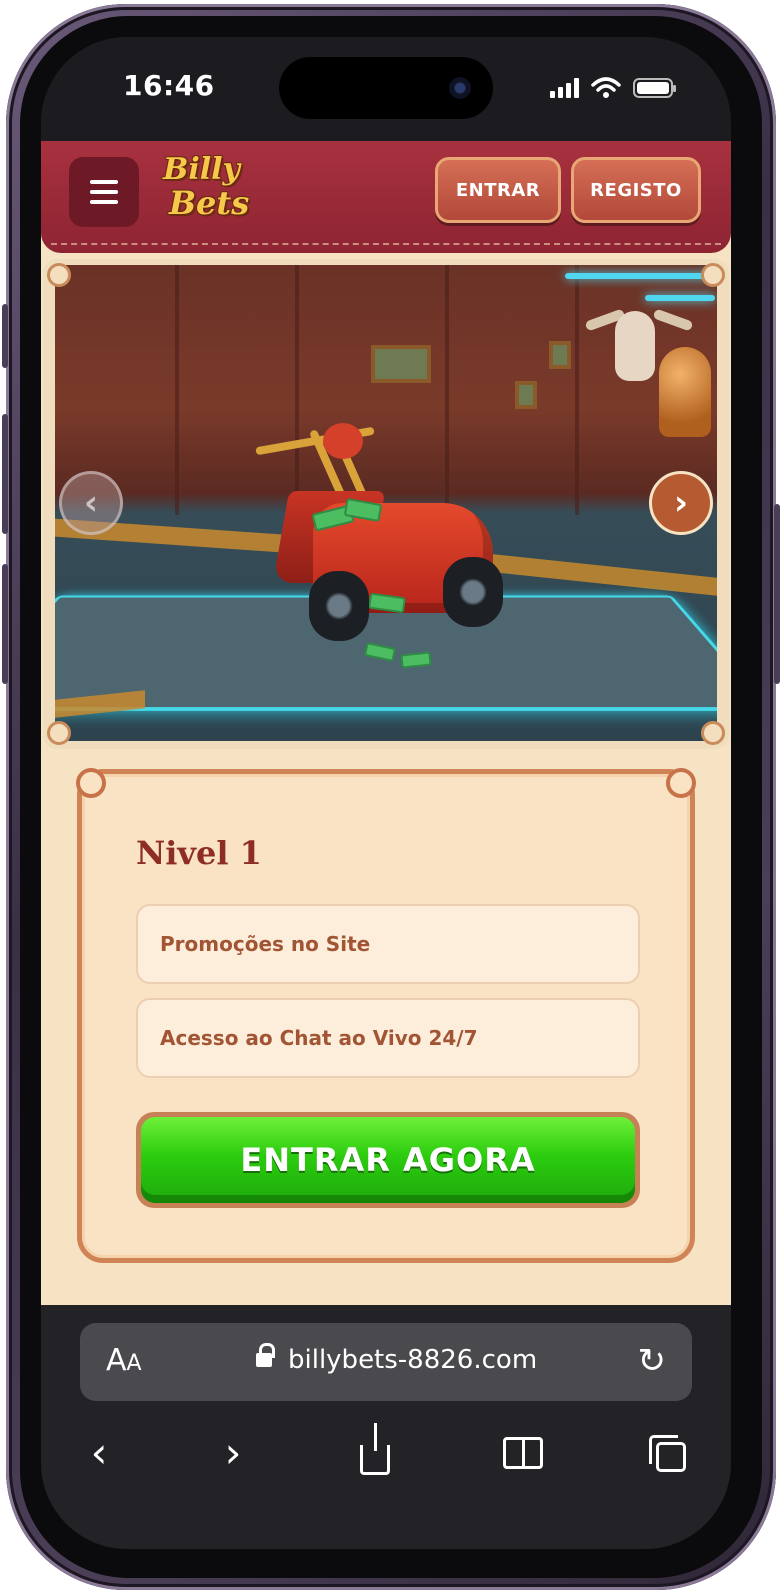 The width and height of the screenshot is (784, 1596). I want to click on status-time: 16:46, so click(169, 85).